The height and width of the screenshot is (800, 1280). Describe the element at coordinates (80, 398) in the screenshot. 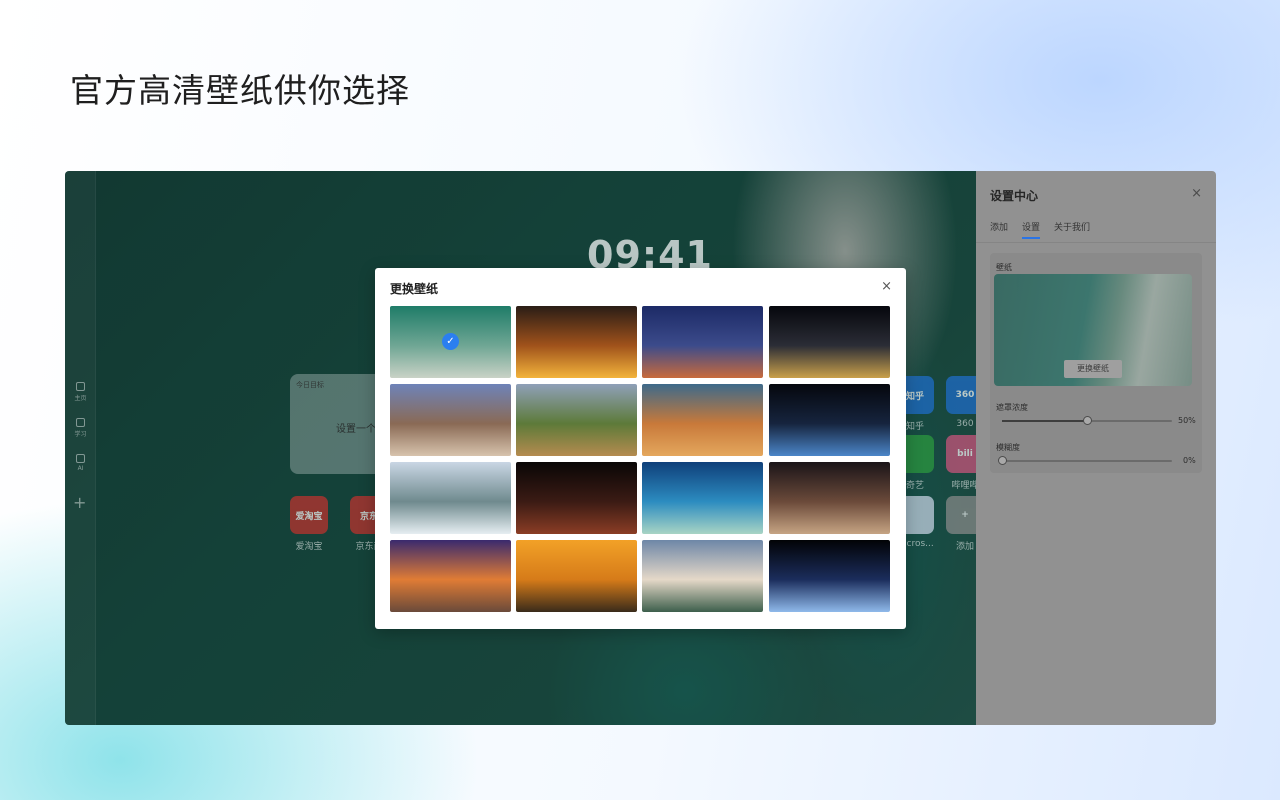

I see `rail-item-label: 主页` at that location.